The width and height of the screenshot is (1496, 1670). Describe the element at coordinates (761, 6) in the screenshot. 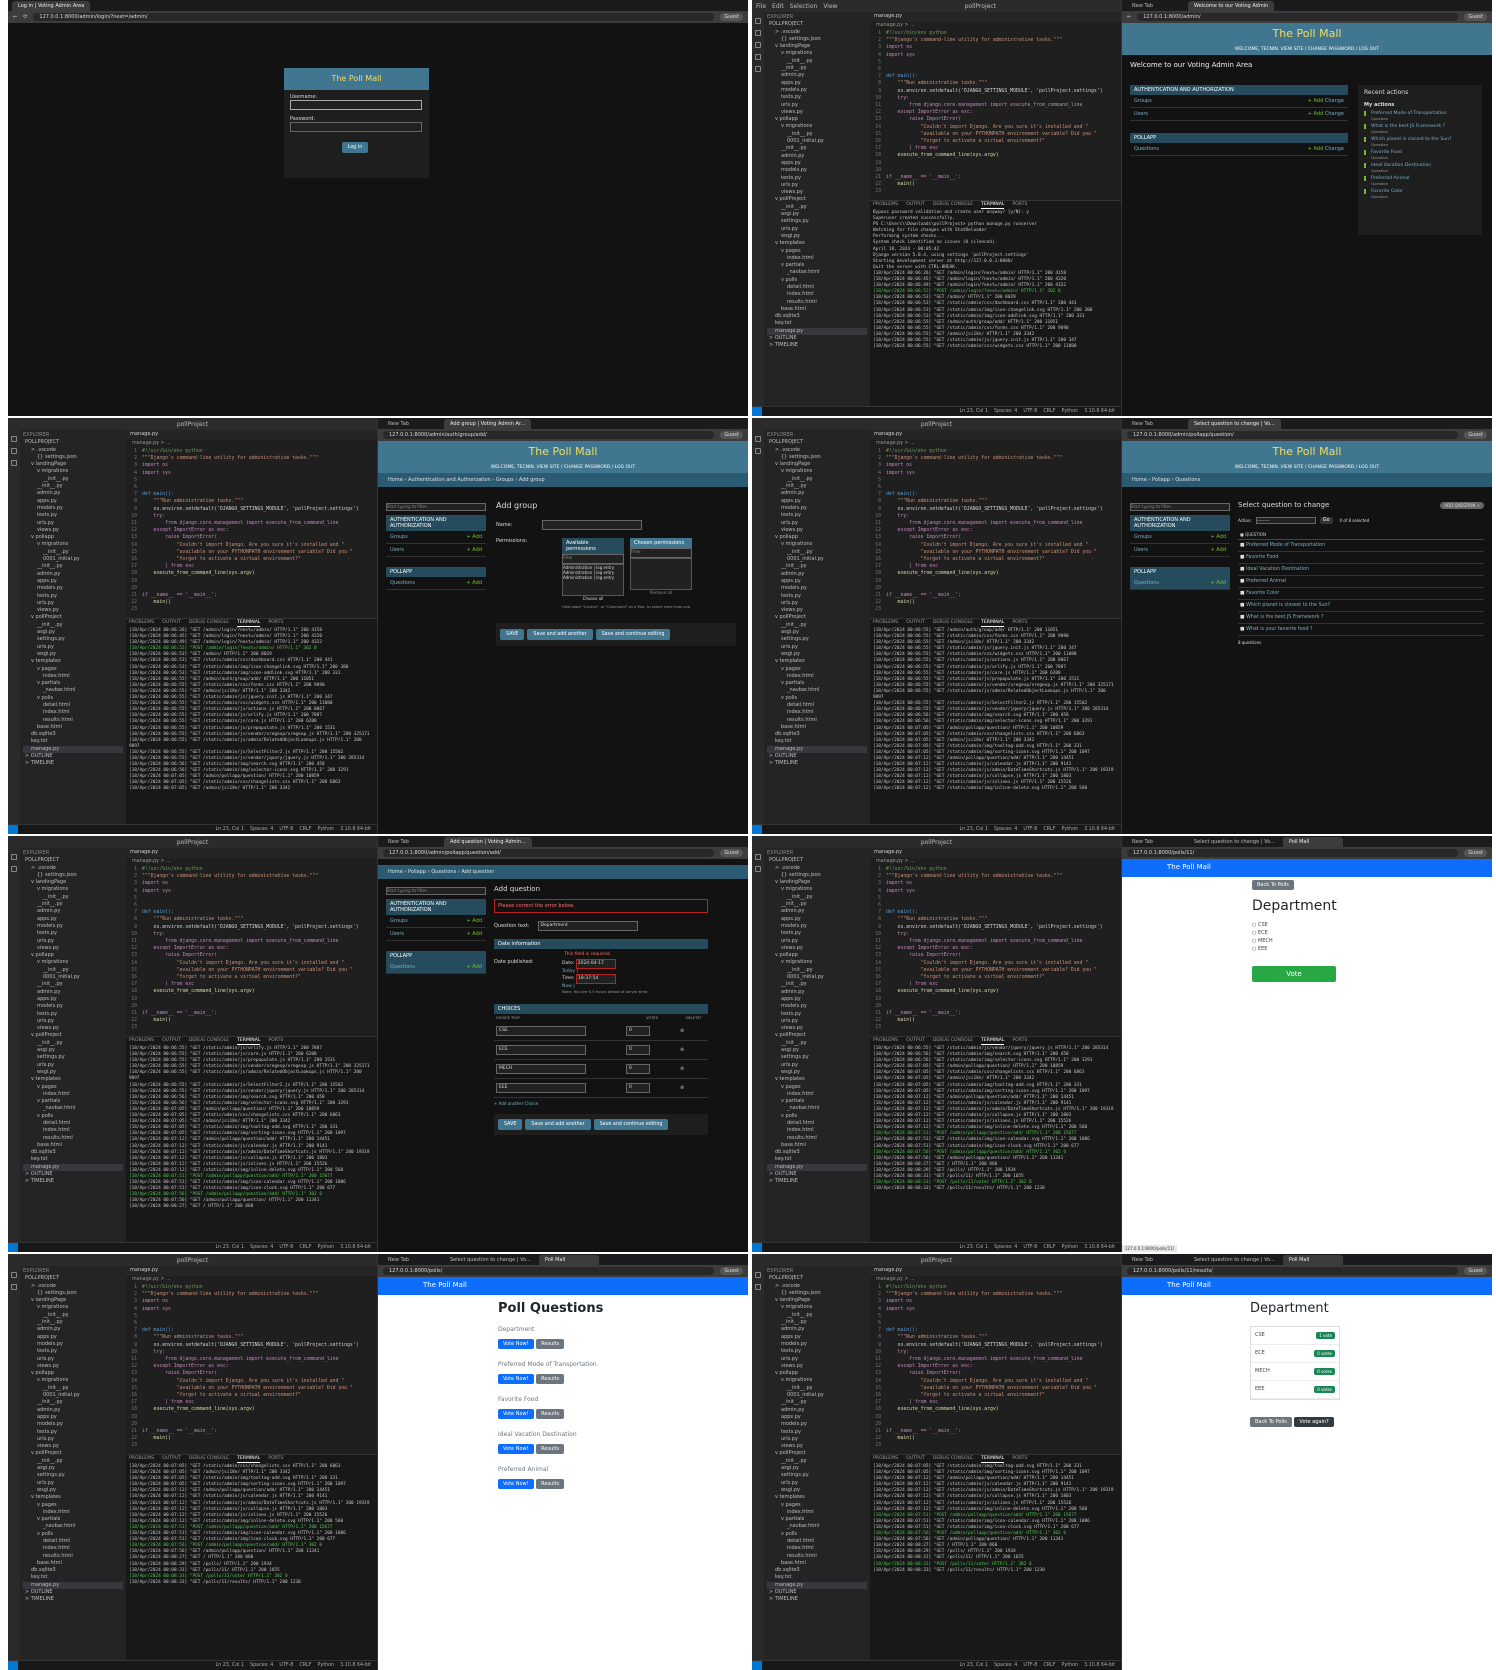

I see `vscode-menu: File` at that location.